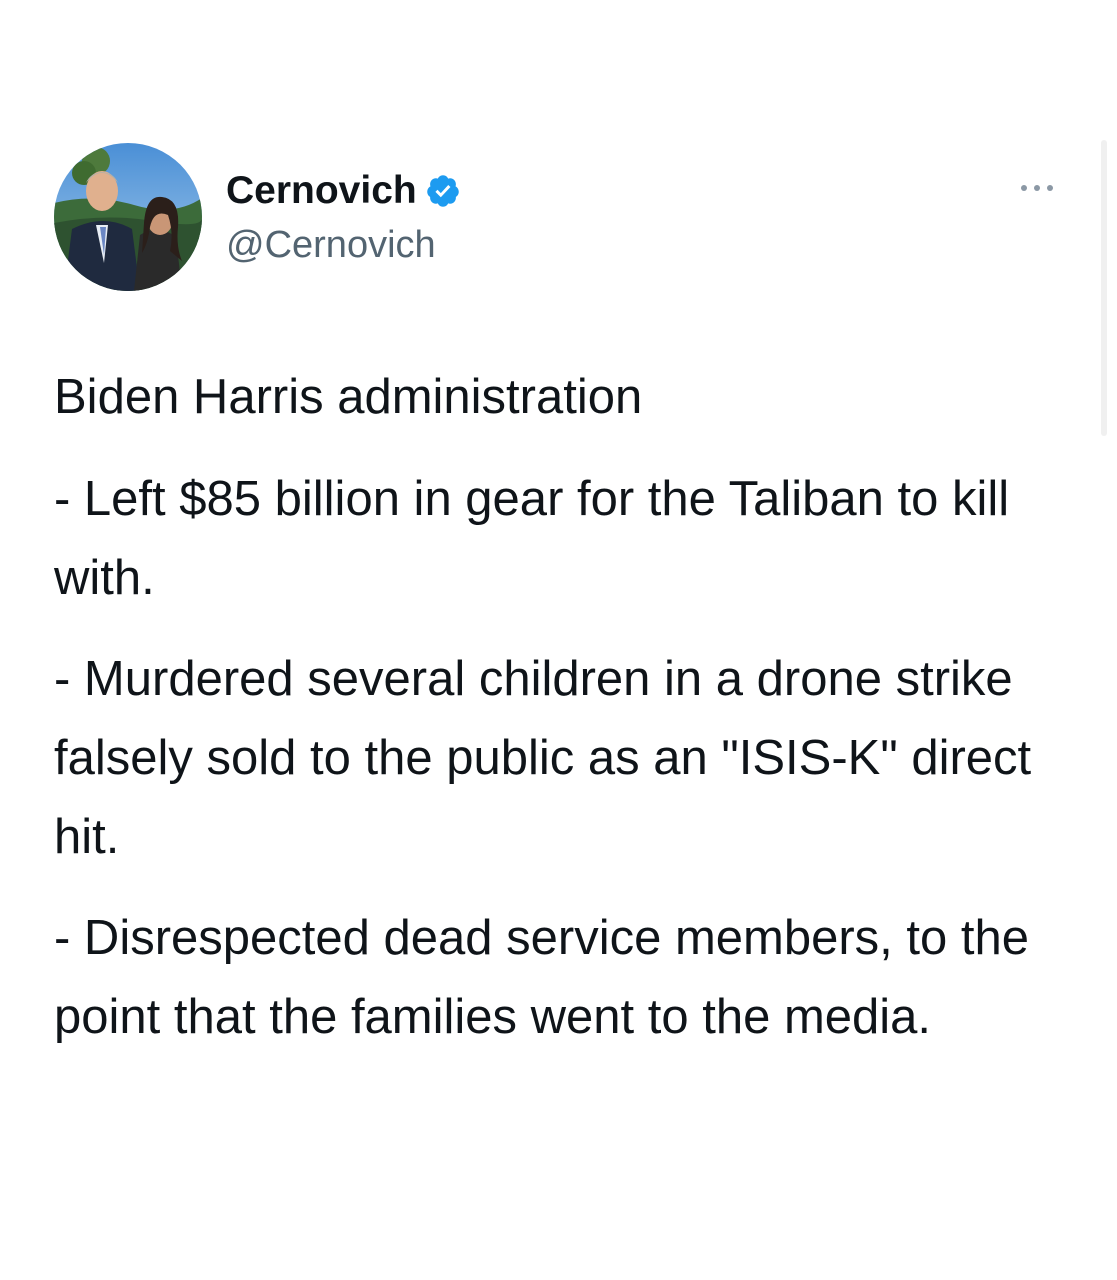  Describe the element at coordinates (1037, 188) in the screenshot. I see `more-options-icon` at that location.